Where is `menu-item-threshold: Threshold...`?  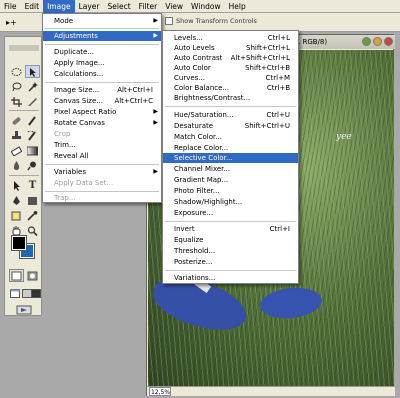
menu-item-threshold: Threshold... is located at coordinates (230, 251).